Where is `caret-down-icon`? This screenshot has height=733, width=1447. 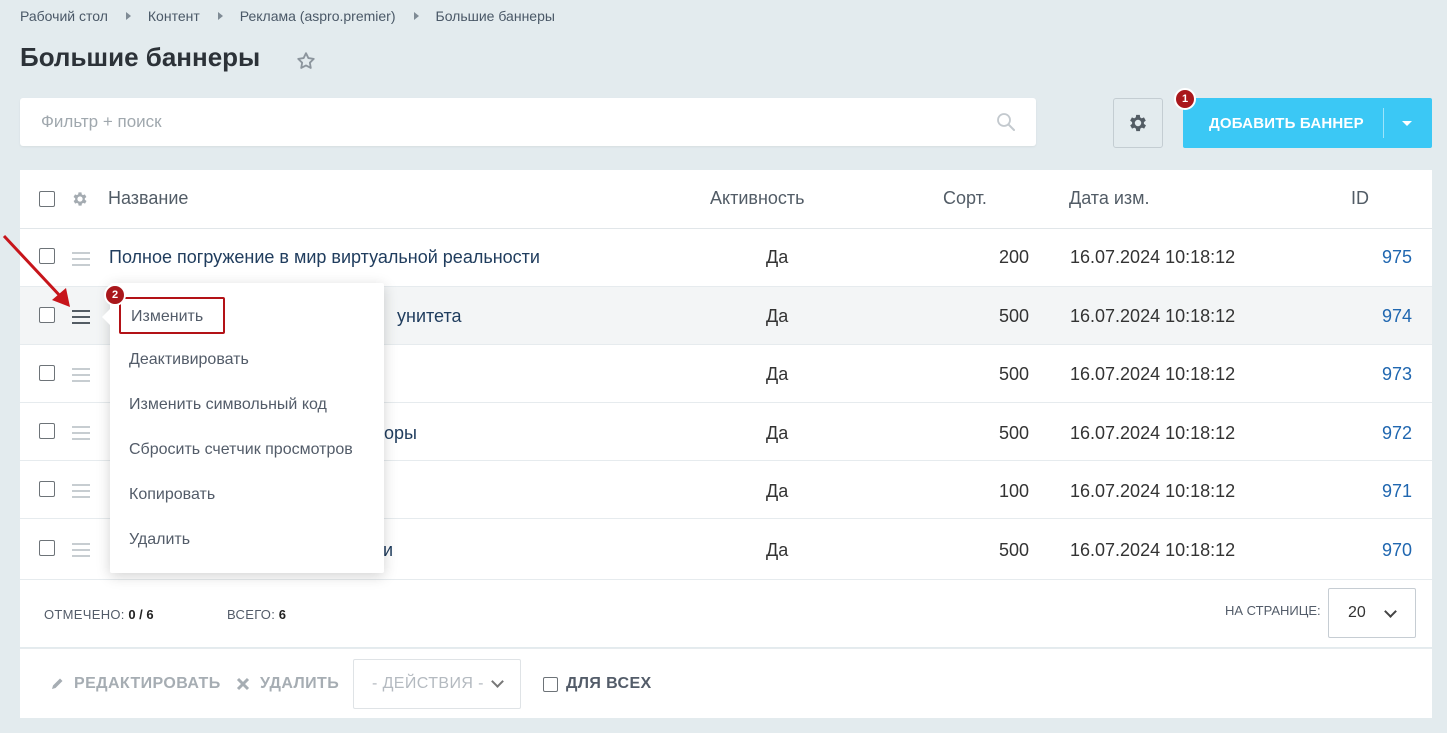
caret-down-icon is located at coordinates (1407, 123).